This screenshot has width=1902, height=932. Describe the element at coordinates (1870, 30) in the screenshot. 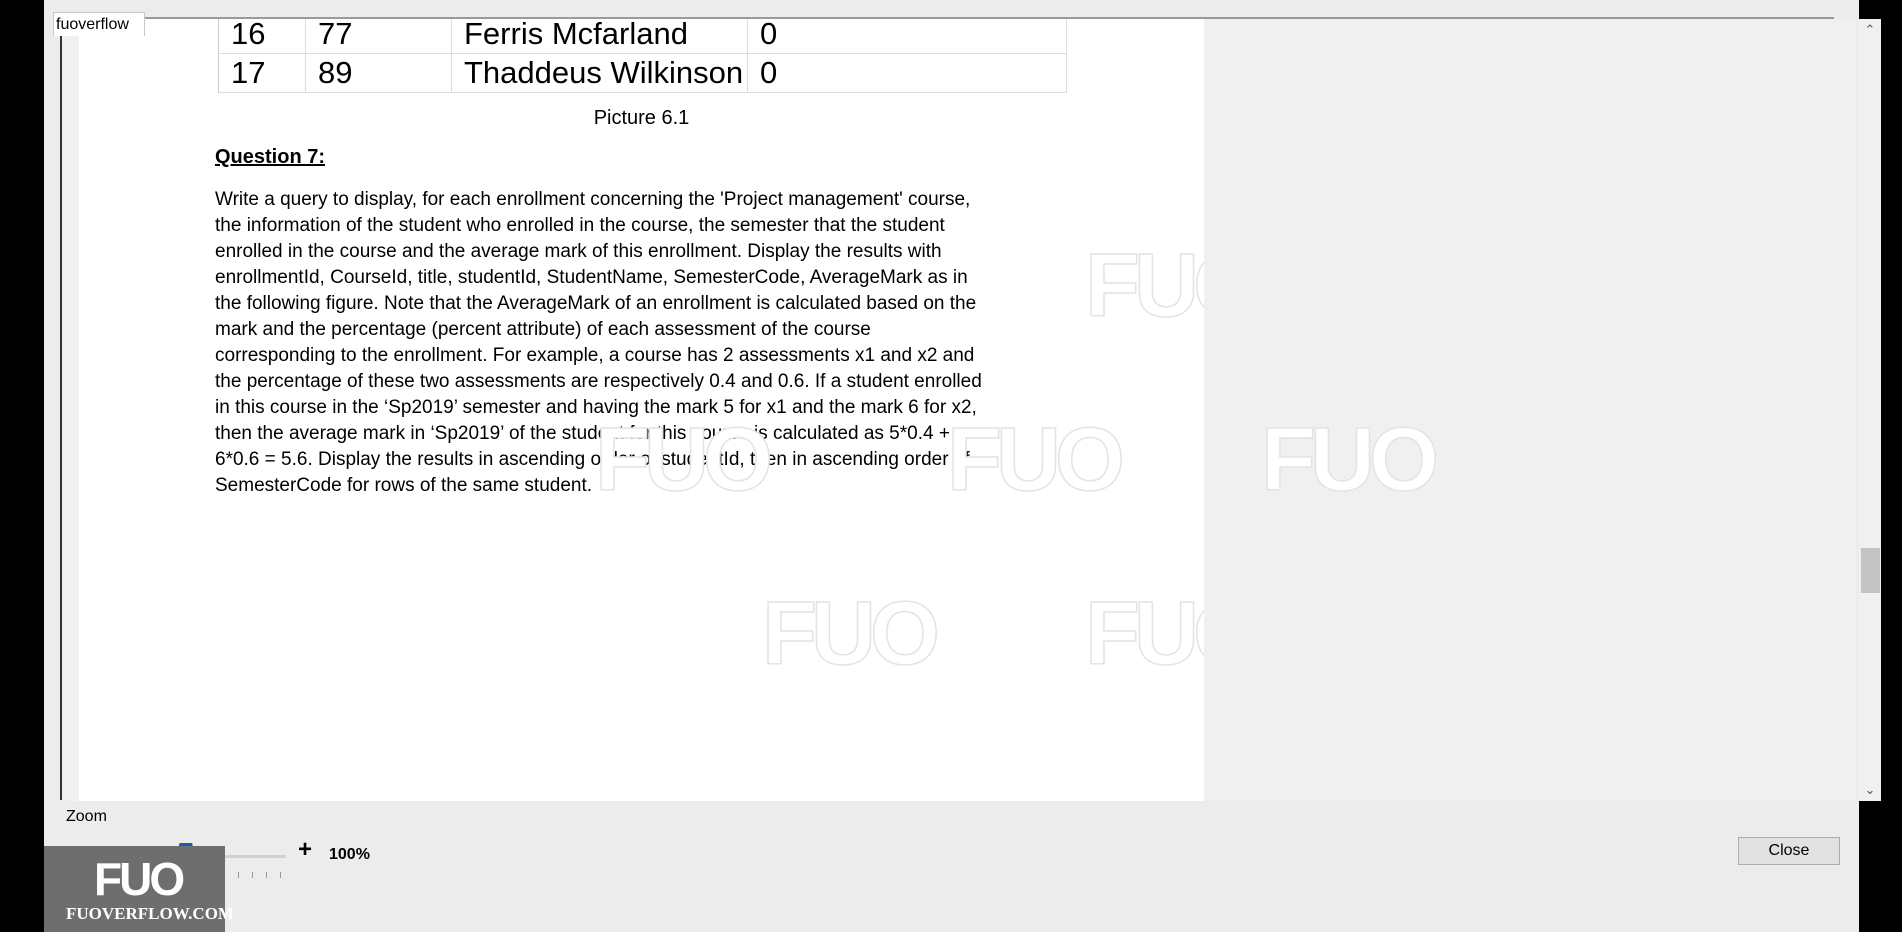

I see `scroll-up-icon: ⌃` at that location.